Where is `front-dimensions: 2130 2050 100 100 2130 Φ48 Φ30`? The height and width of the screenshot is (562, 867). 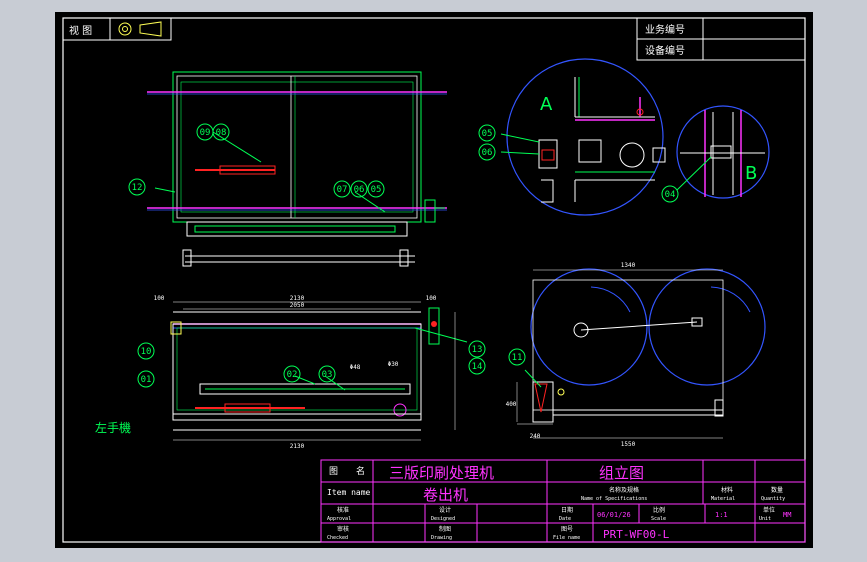
front-dimensions: 2130 2050 100 100 2130 Φ48 Φ30 is located at coordinates (305, 372).